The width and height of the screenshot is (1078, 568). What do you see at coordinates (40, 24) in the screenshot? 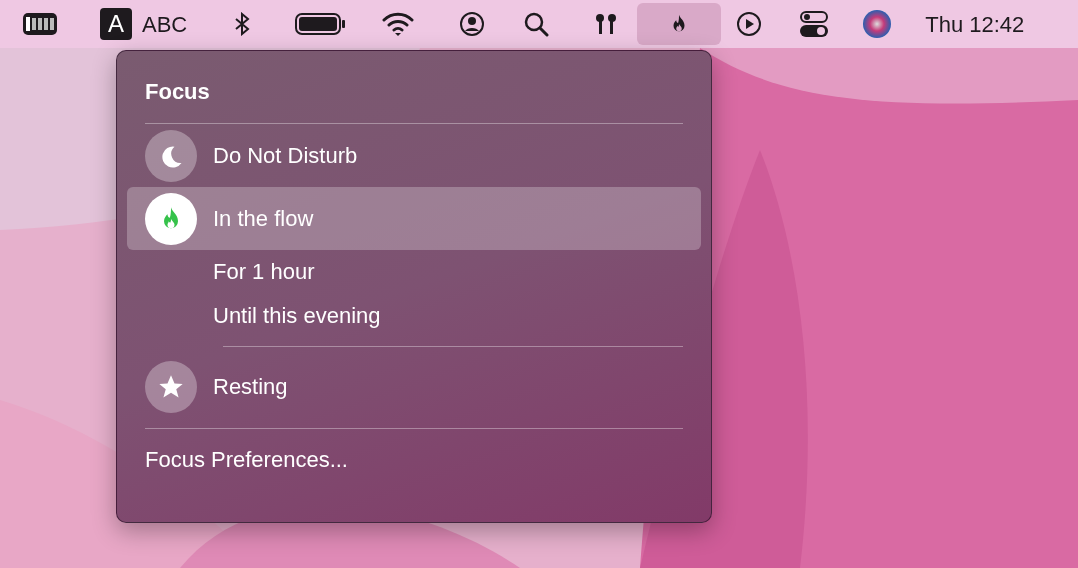
I see `keyboard-brightness-icon` at bounding box center [40, 24].